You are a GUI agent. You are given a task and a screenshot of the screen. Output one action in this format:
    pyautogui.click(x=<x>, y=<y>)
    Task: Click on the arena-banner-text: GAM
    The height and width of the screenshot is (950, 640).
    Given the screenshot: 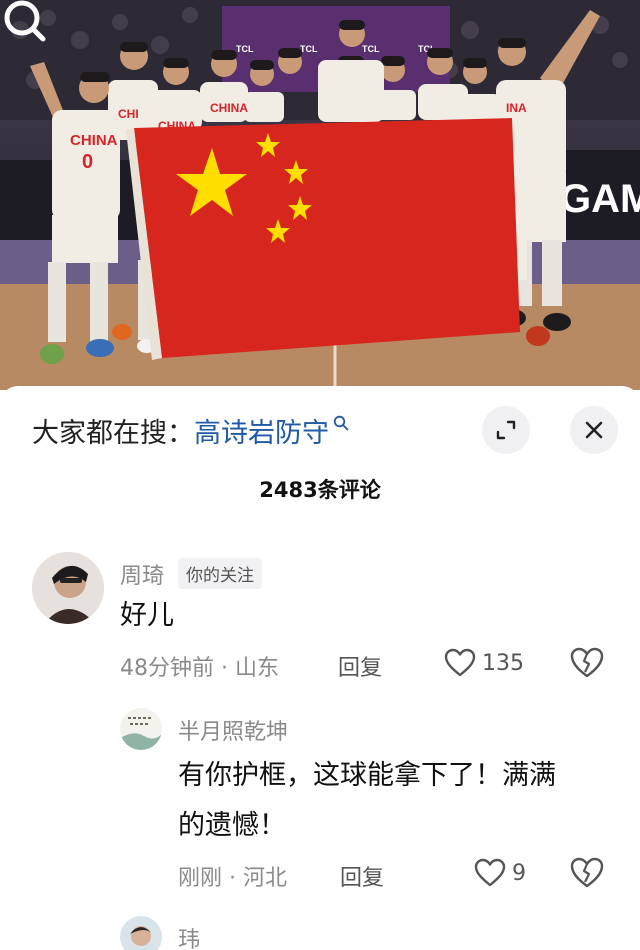 What is the action you would take?
    pyautogui.click(x=600, y=199)
    